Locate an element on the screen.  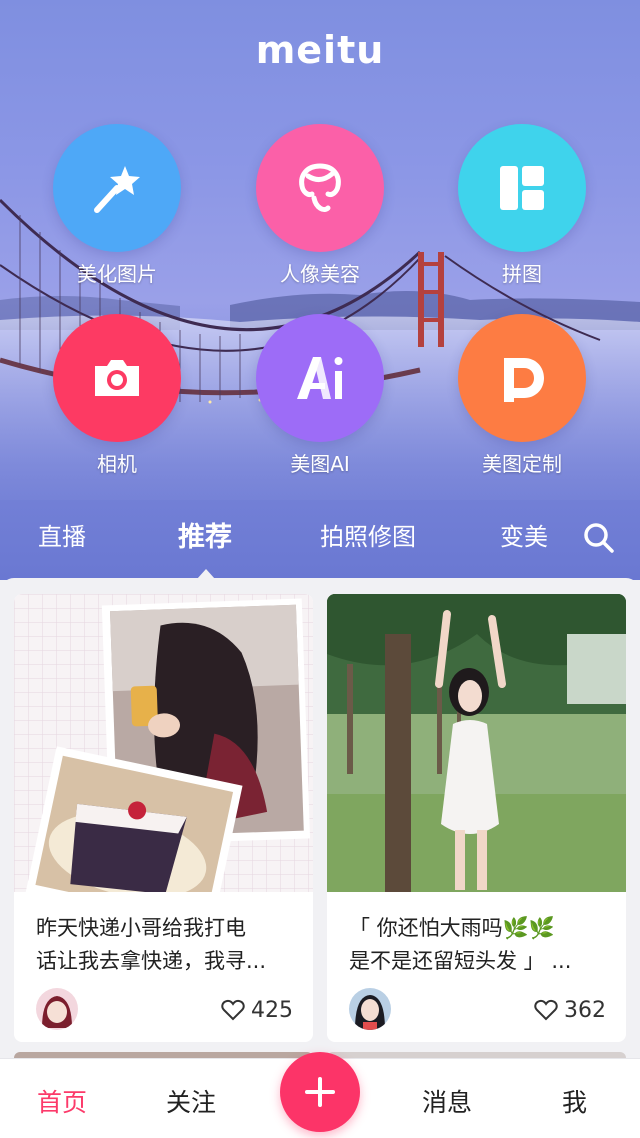
like-count: 362 is located at coordinates (585, 1010).